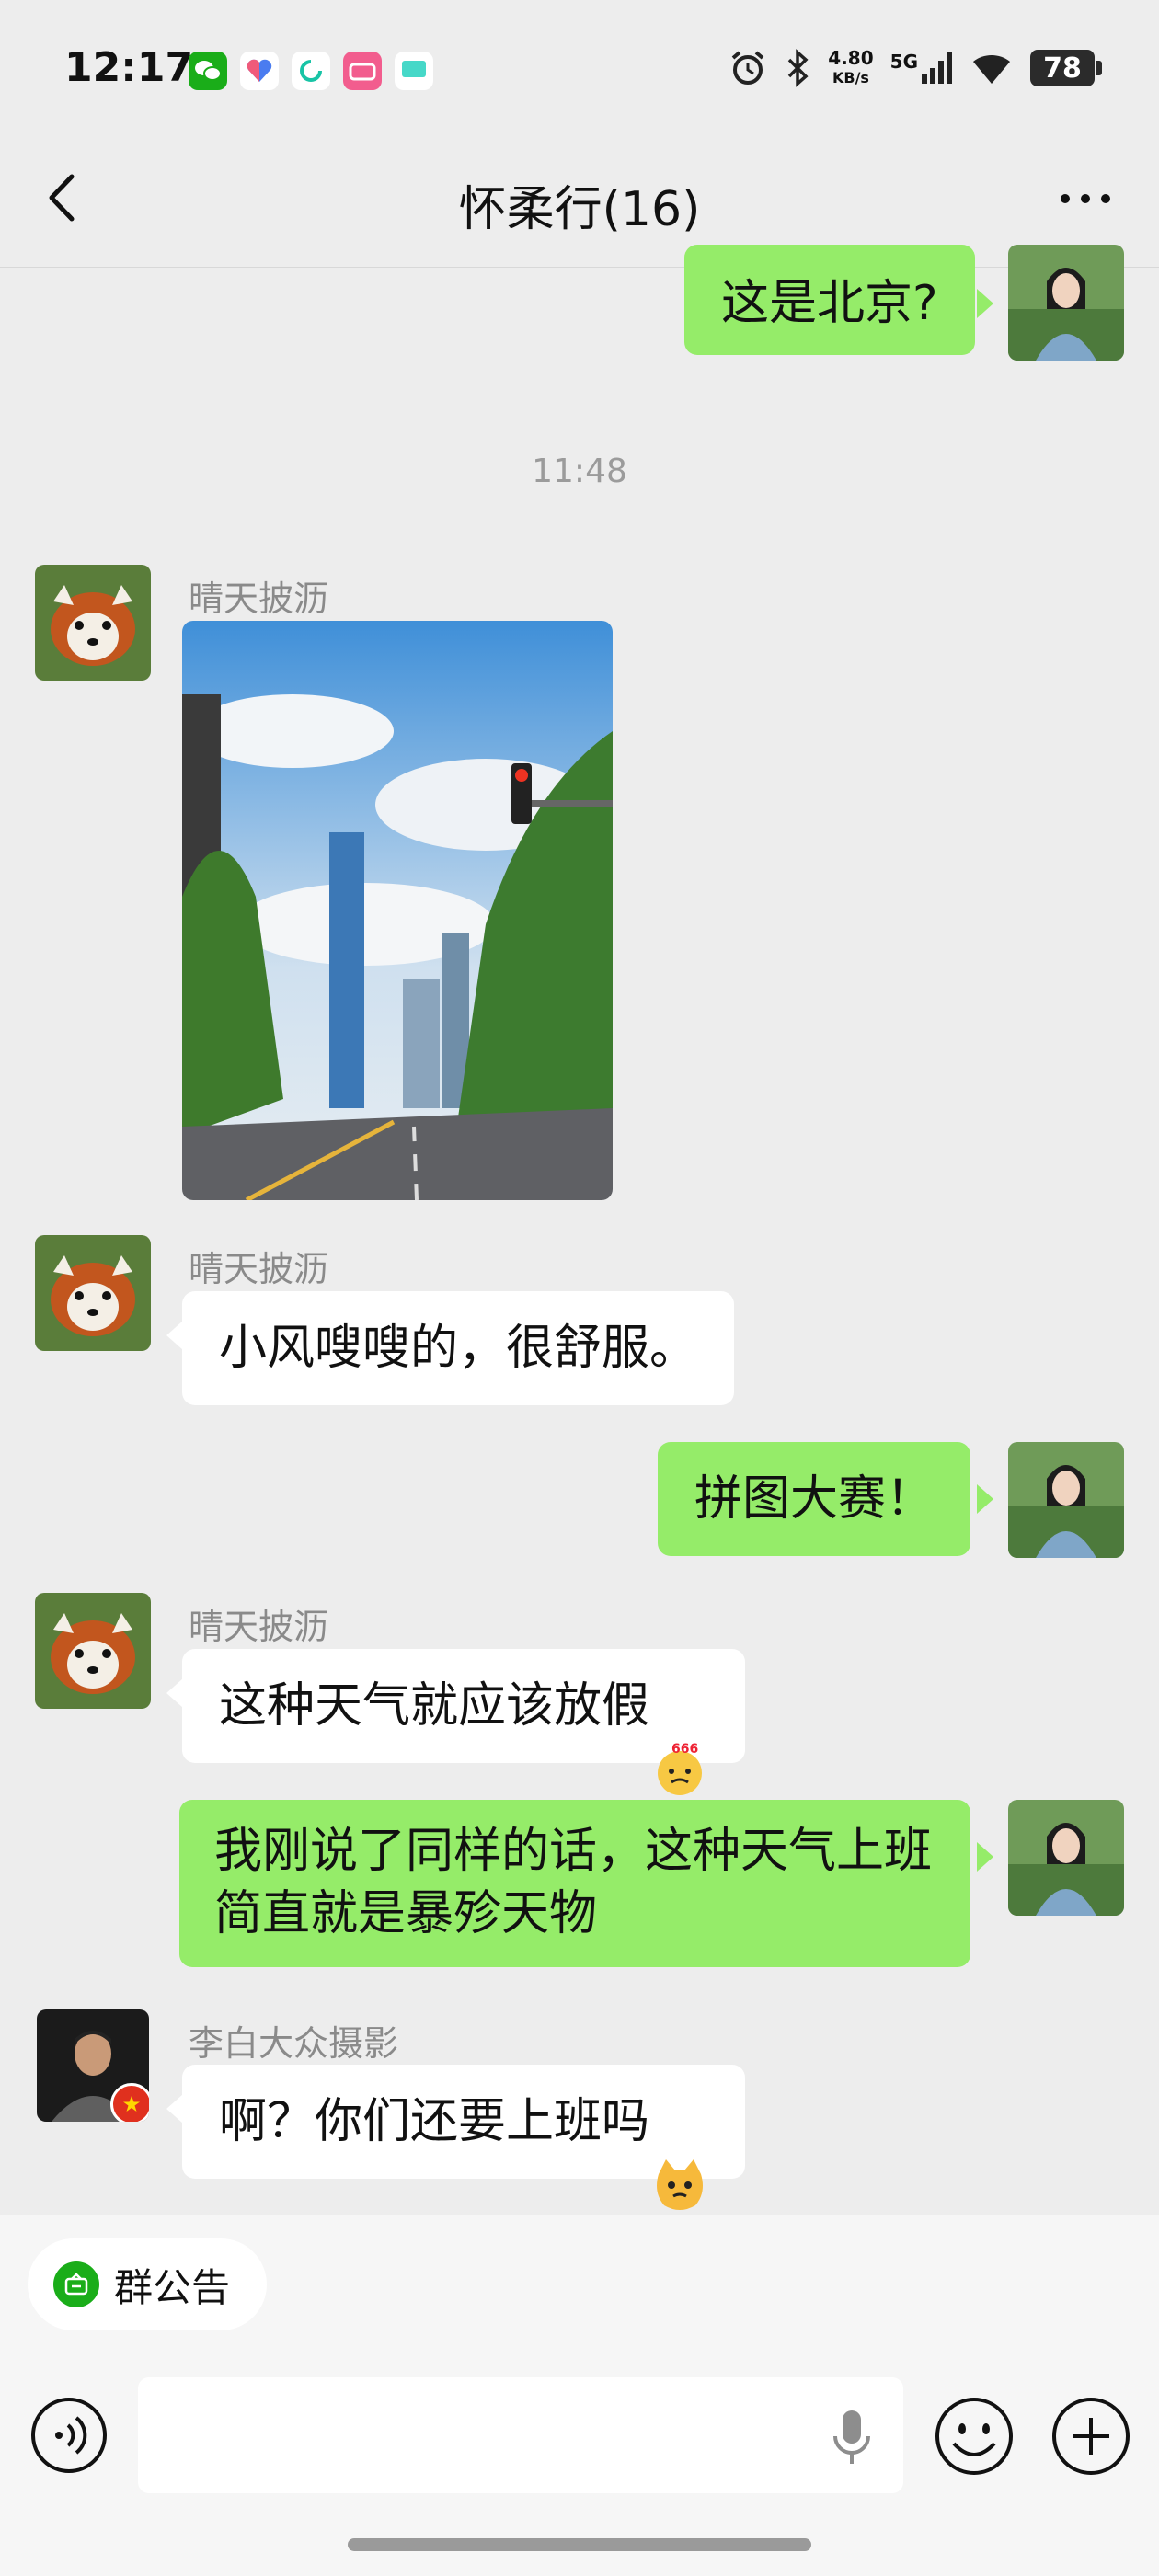 The image size is (1159, 2576). I want to click on microphone-icon, so click(851, 2437).